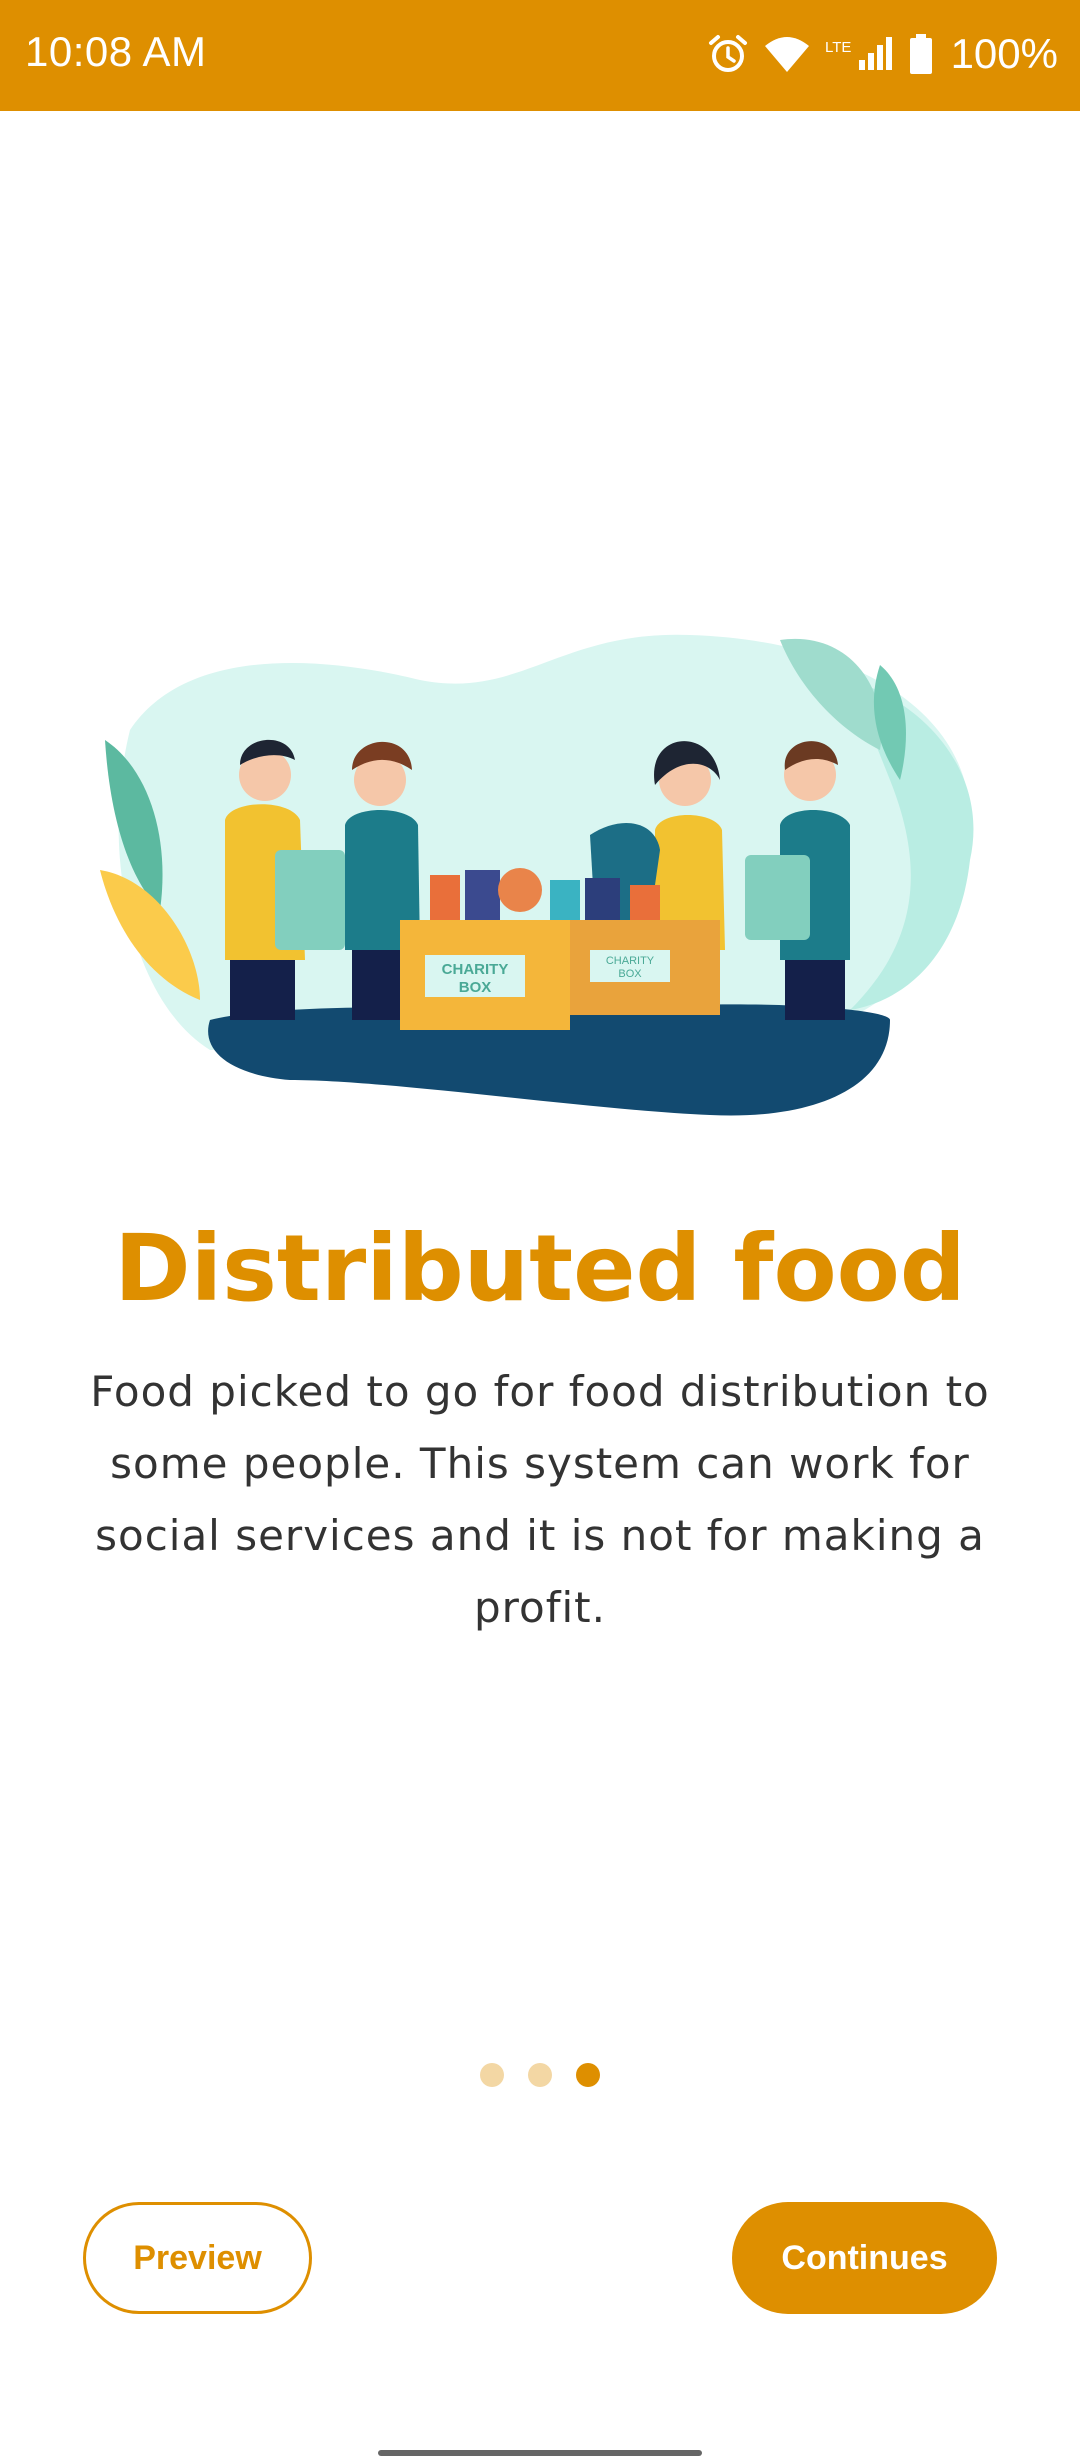  What do you see at coordinates (630, 961) in the screenshot?
I see `box-label-2: CHARITY` at bounding box center [630, 961].